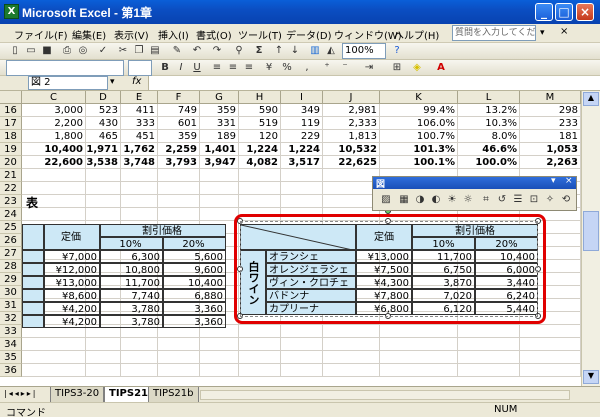 This screenshot has width=600, height=419. What do you see at coordinates (219, 149) in the screenshot?
I see `cell: 1,401` at bounding box center [219, 149].